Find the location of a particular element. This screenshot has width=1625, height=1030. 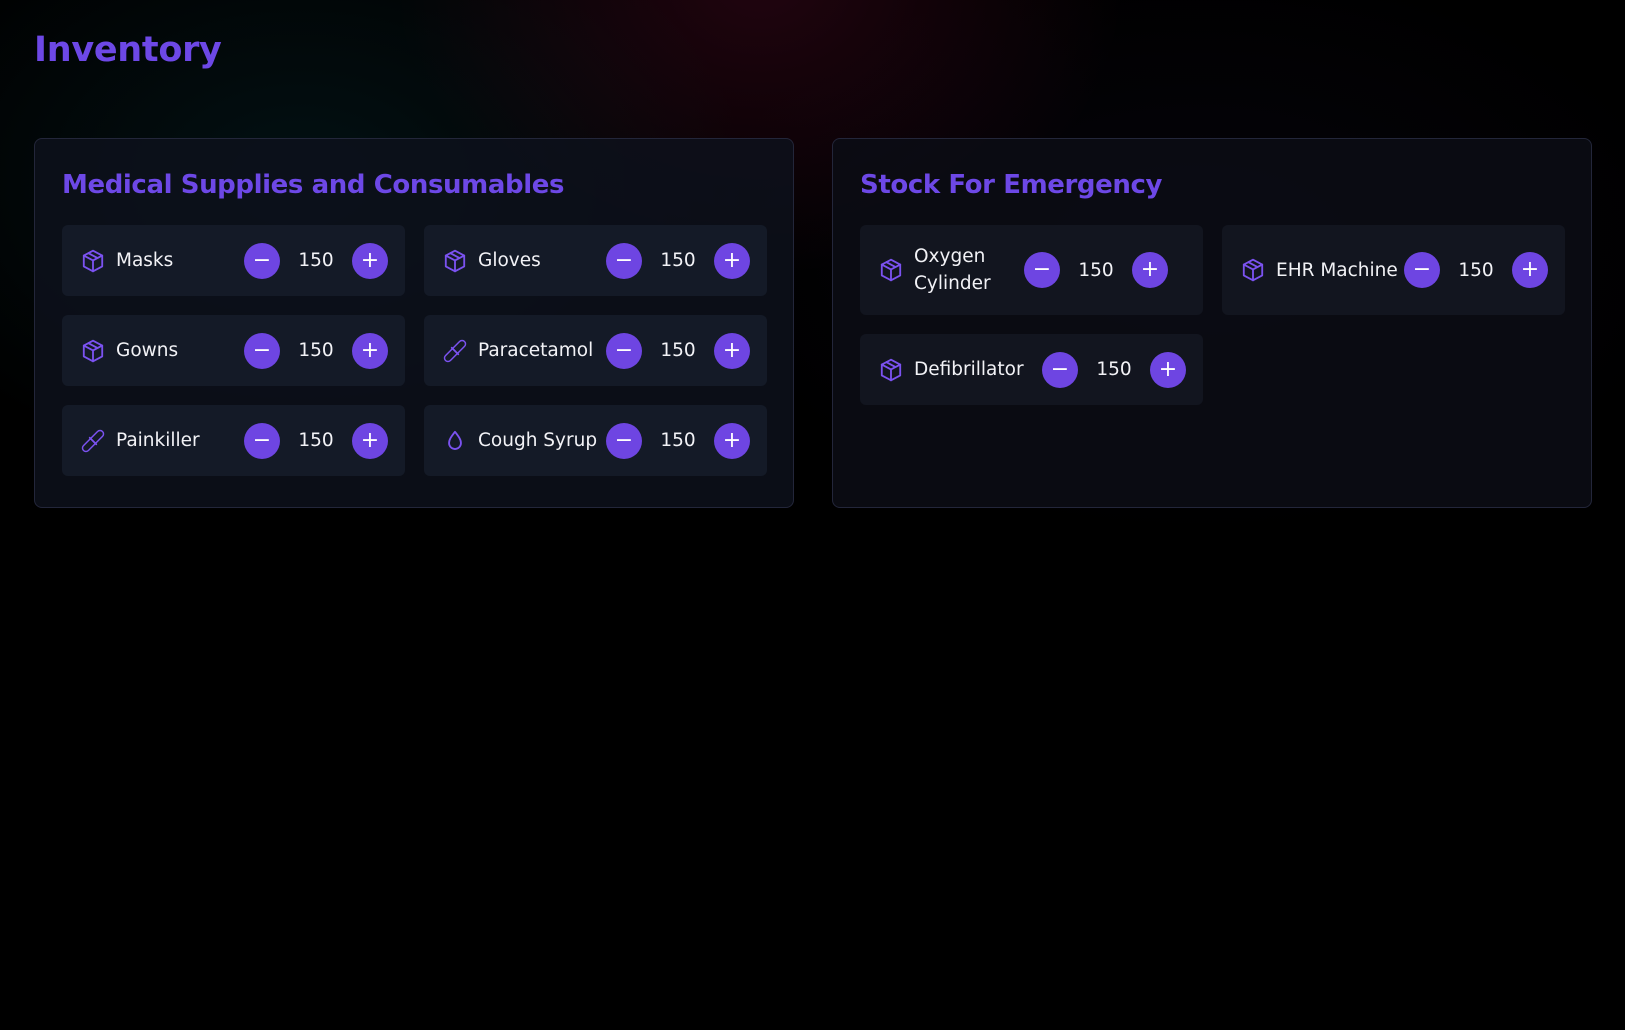

item-label: Oxygen Cylinder is located at coordinates (952, 270).